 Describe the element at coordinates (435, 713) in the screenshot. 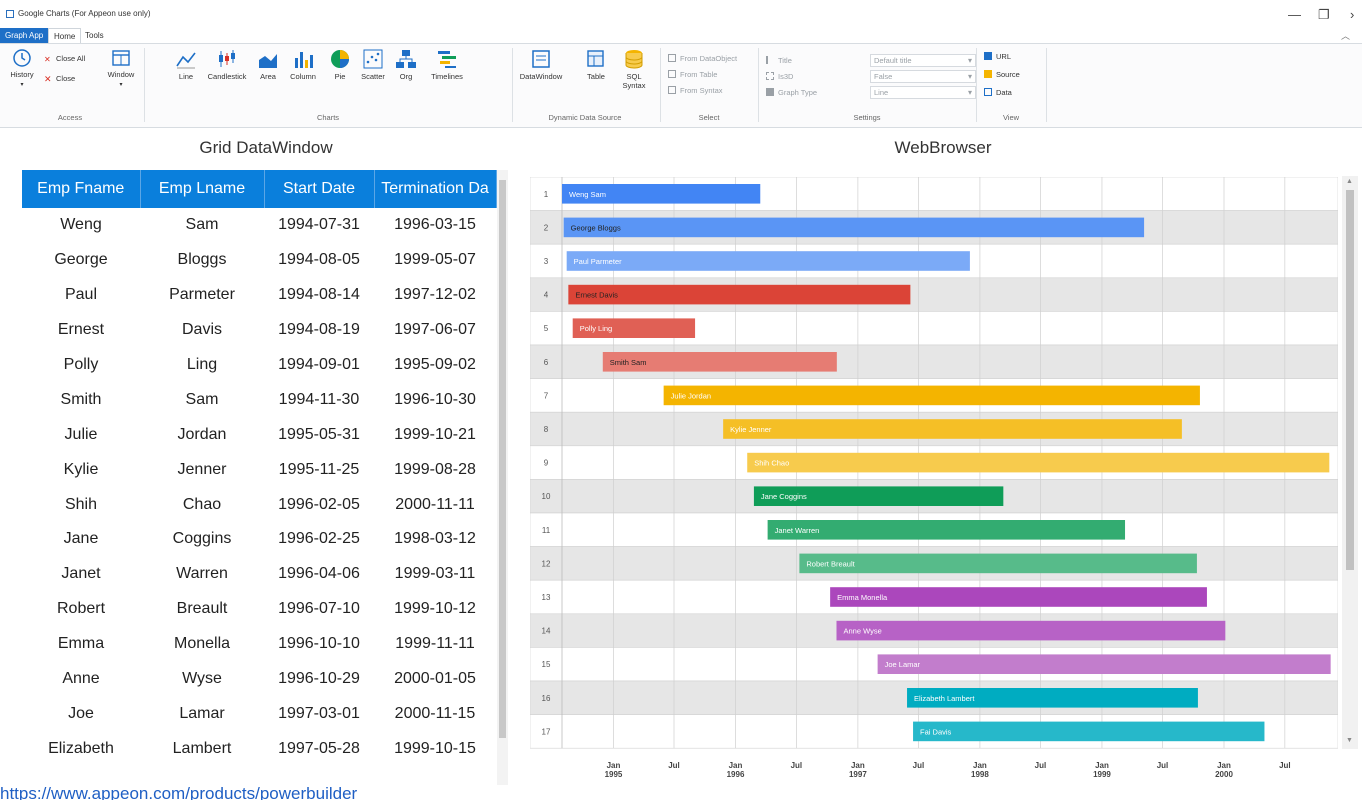

I see `table-cell: 2000-11-15` at that location.